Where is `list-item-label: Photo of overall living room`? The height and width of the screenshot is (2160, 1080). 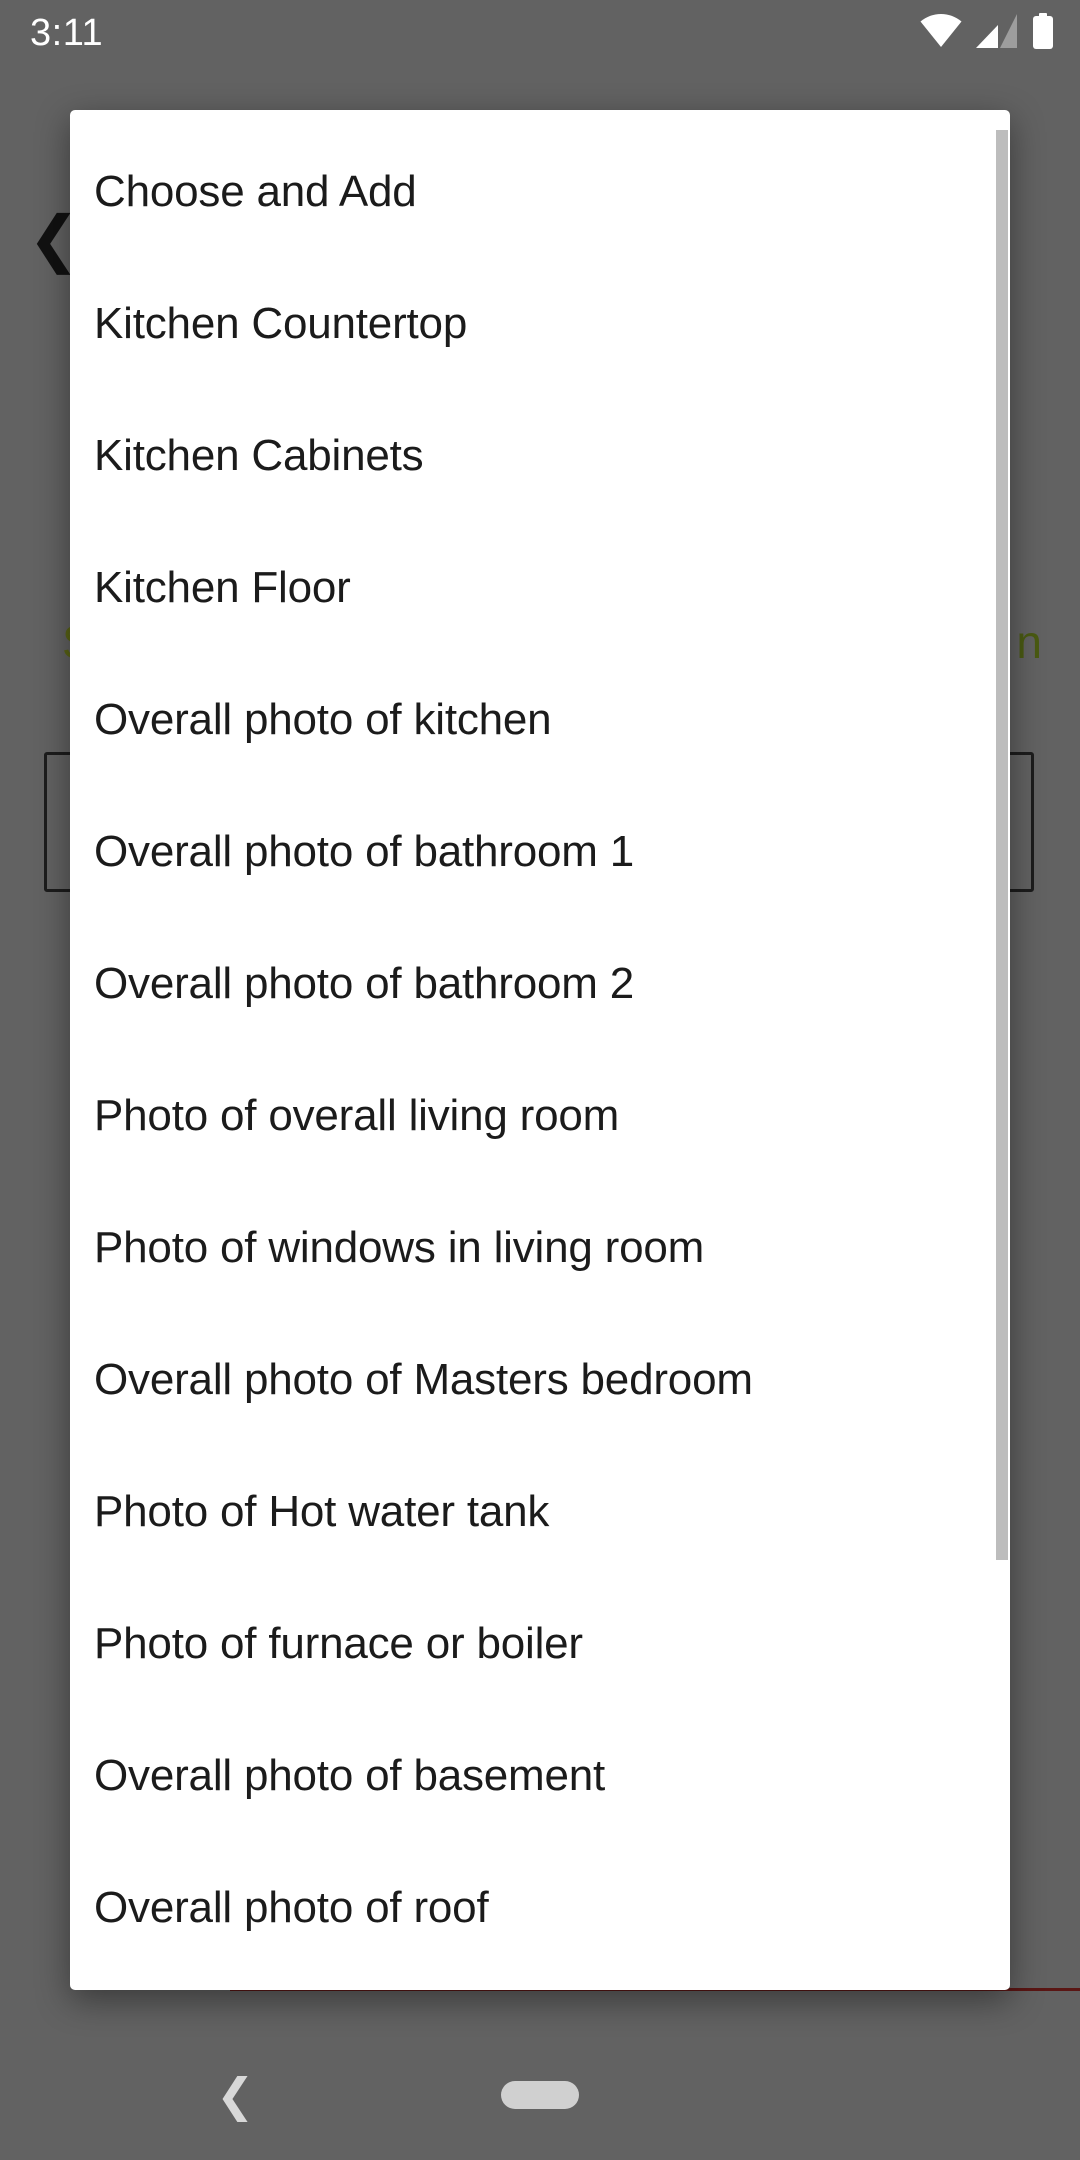 list-item-label: Photo of overall living room is located at coordinates (357, 1115).